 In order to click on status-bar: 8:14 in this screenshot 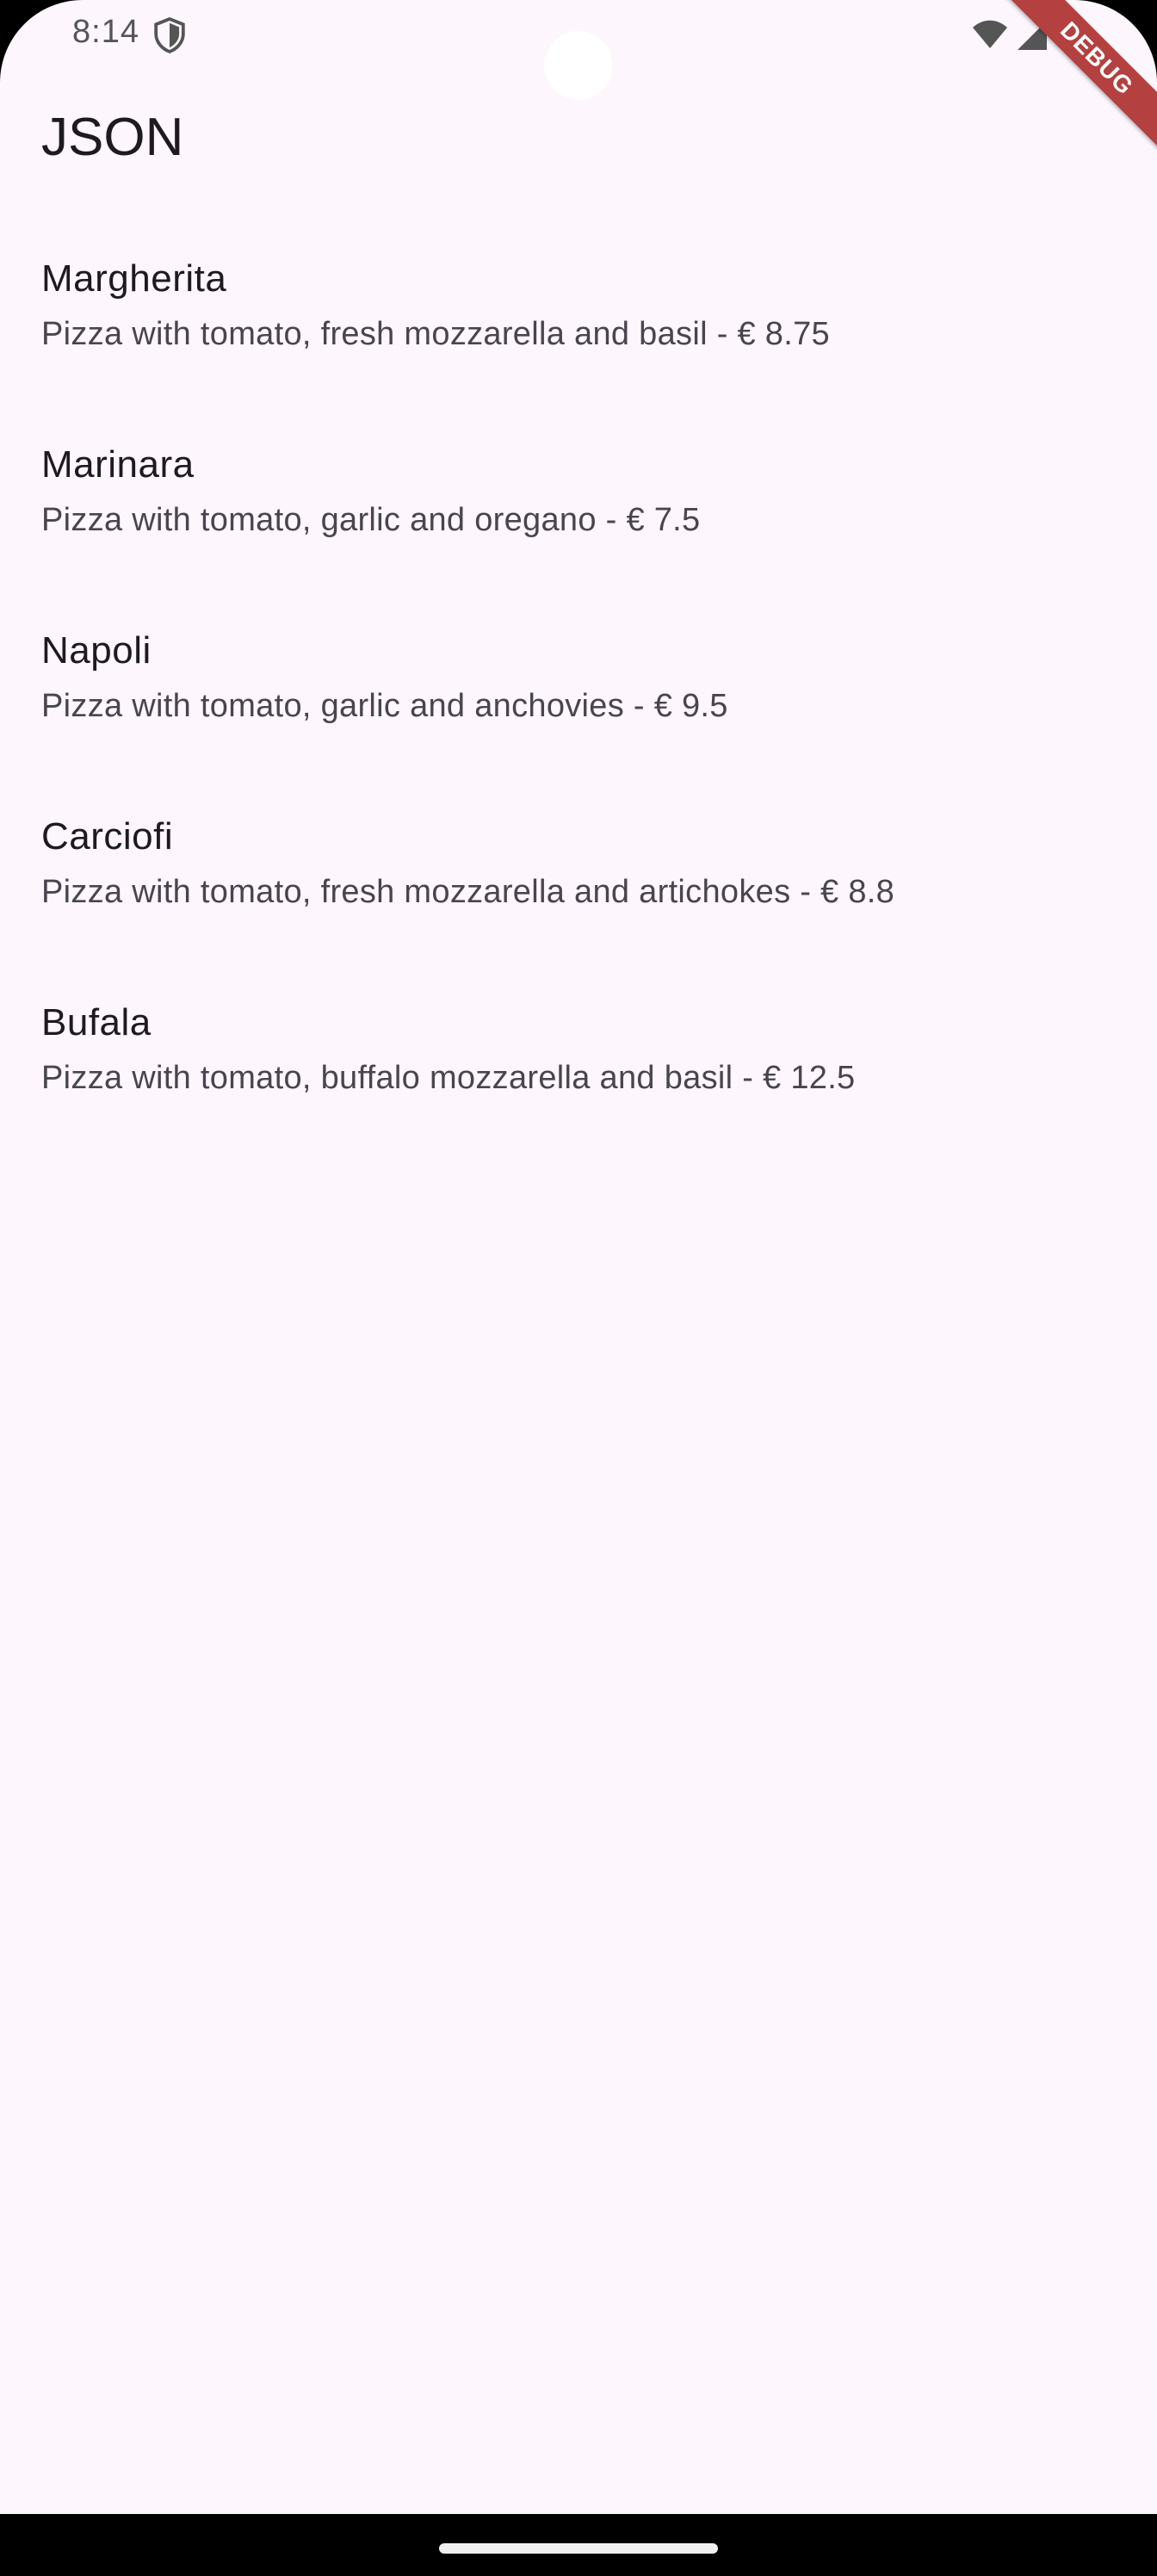, I will do `click(579, 50)`.